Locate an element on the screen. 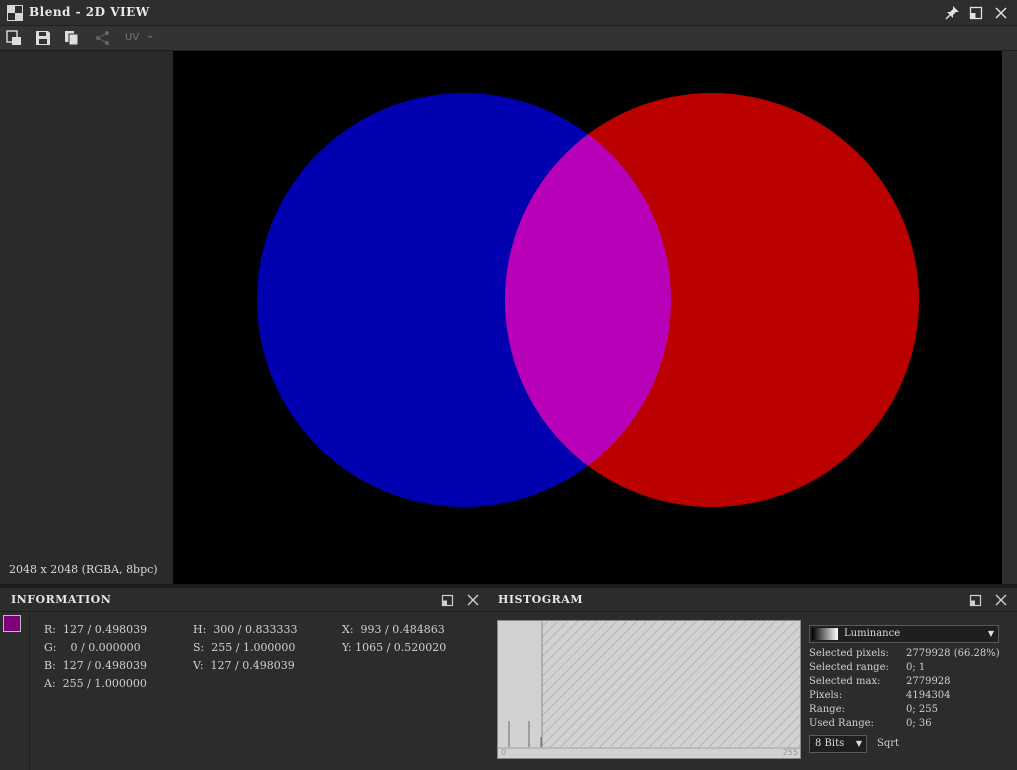 The image size is (1017, 770). viewport-scroll-strip is located at coordinates (1009, 317).